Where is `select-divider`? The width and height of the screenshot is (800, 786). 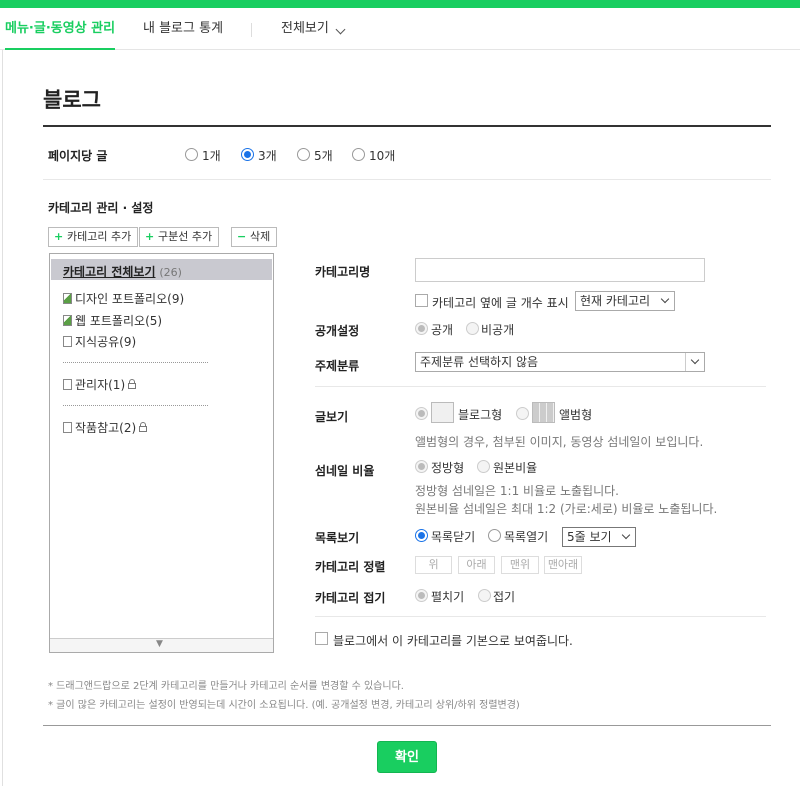 select-divider is located at coordinates (685, 362).